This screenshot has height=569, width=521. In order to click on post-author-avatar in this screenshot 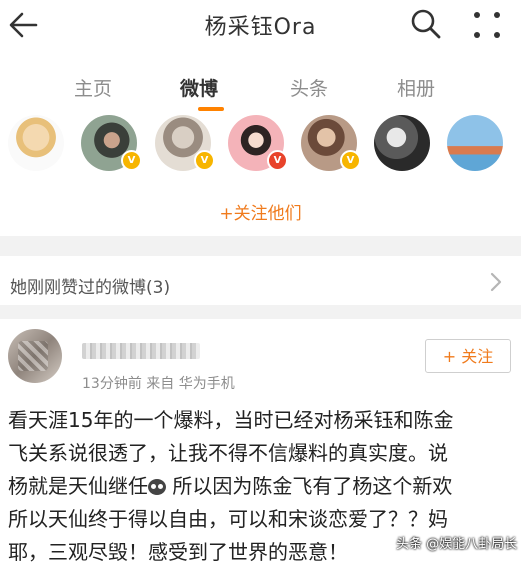, I will do `click(35, 356)`.